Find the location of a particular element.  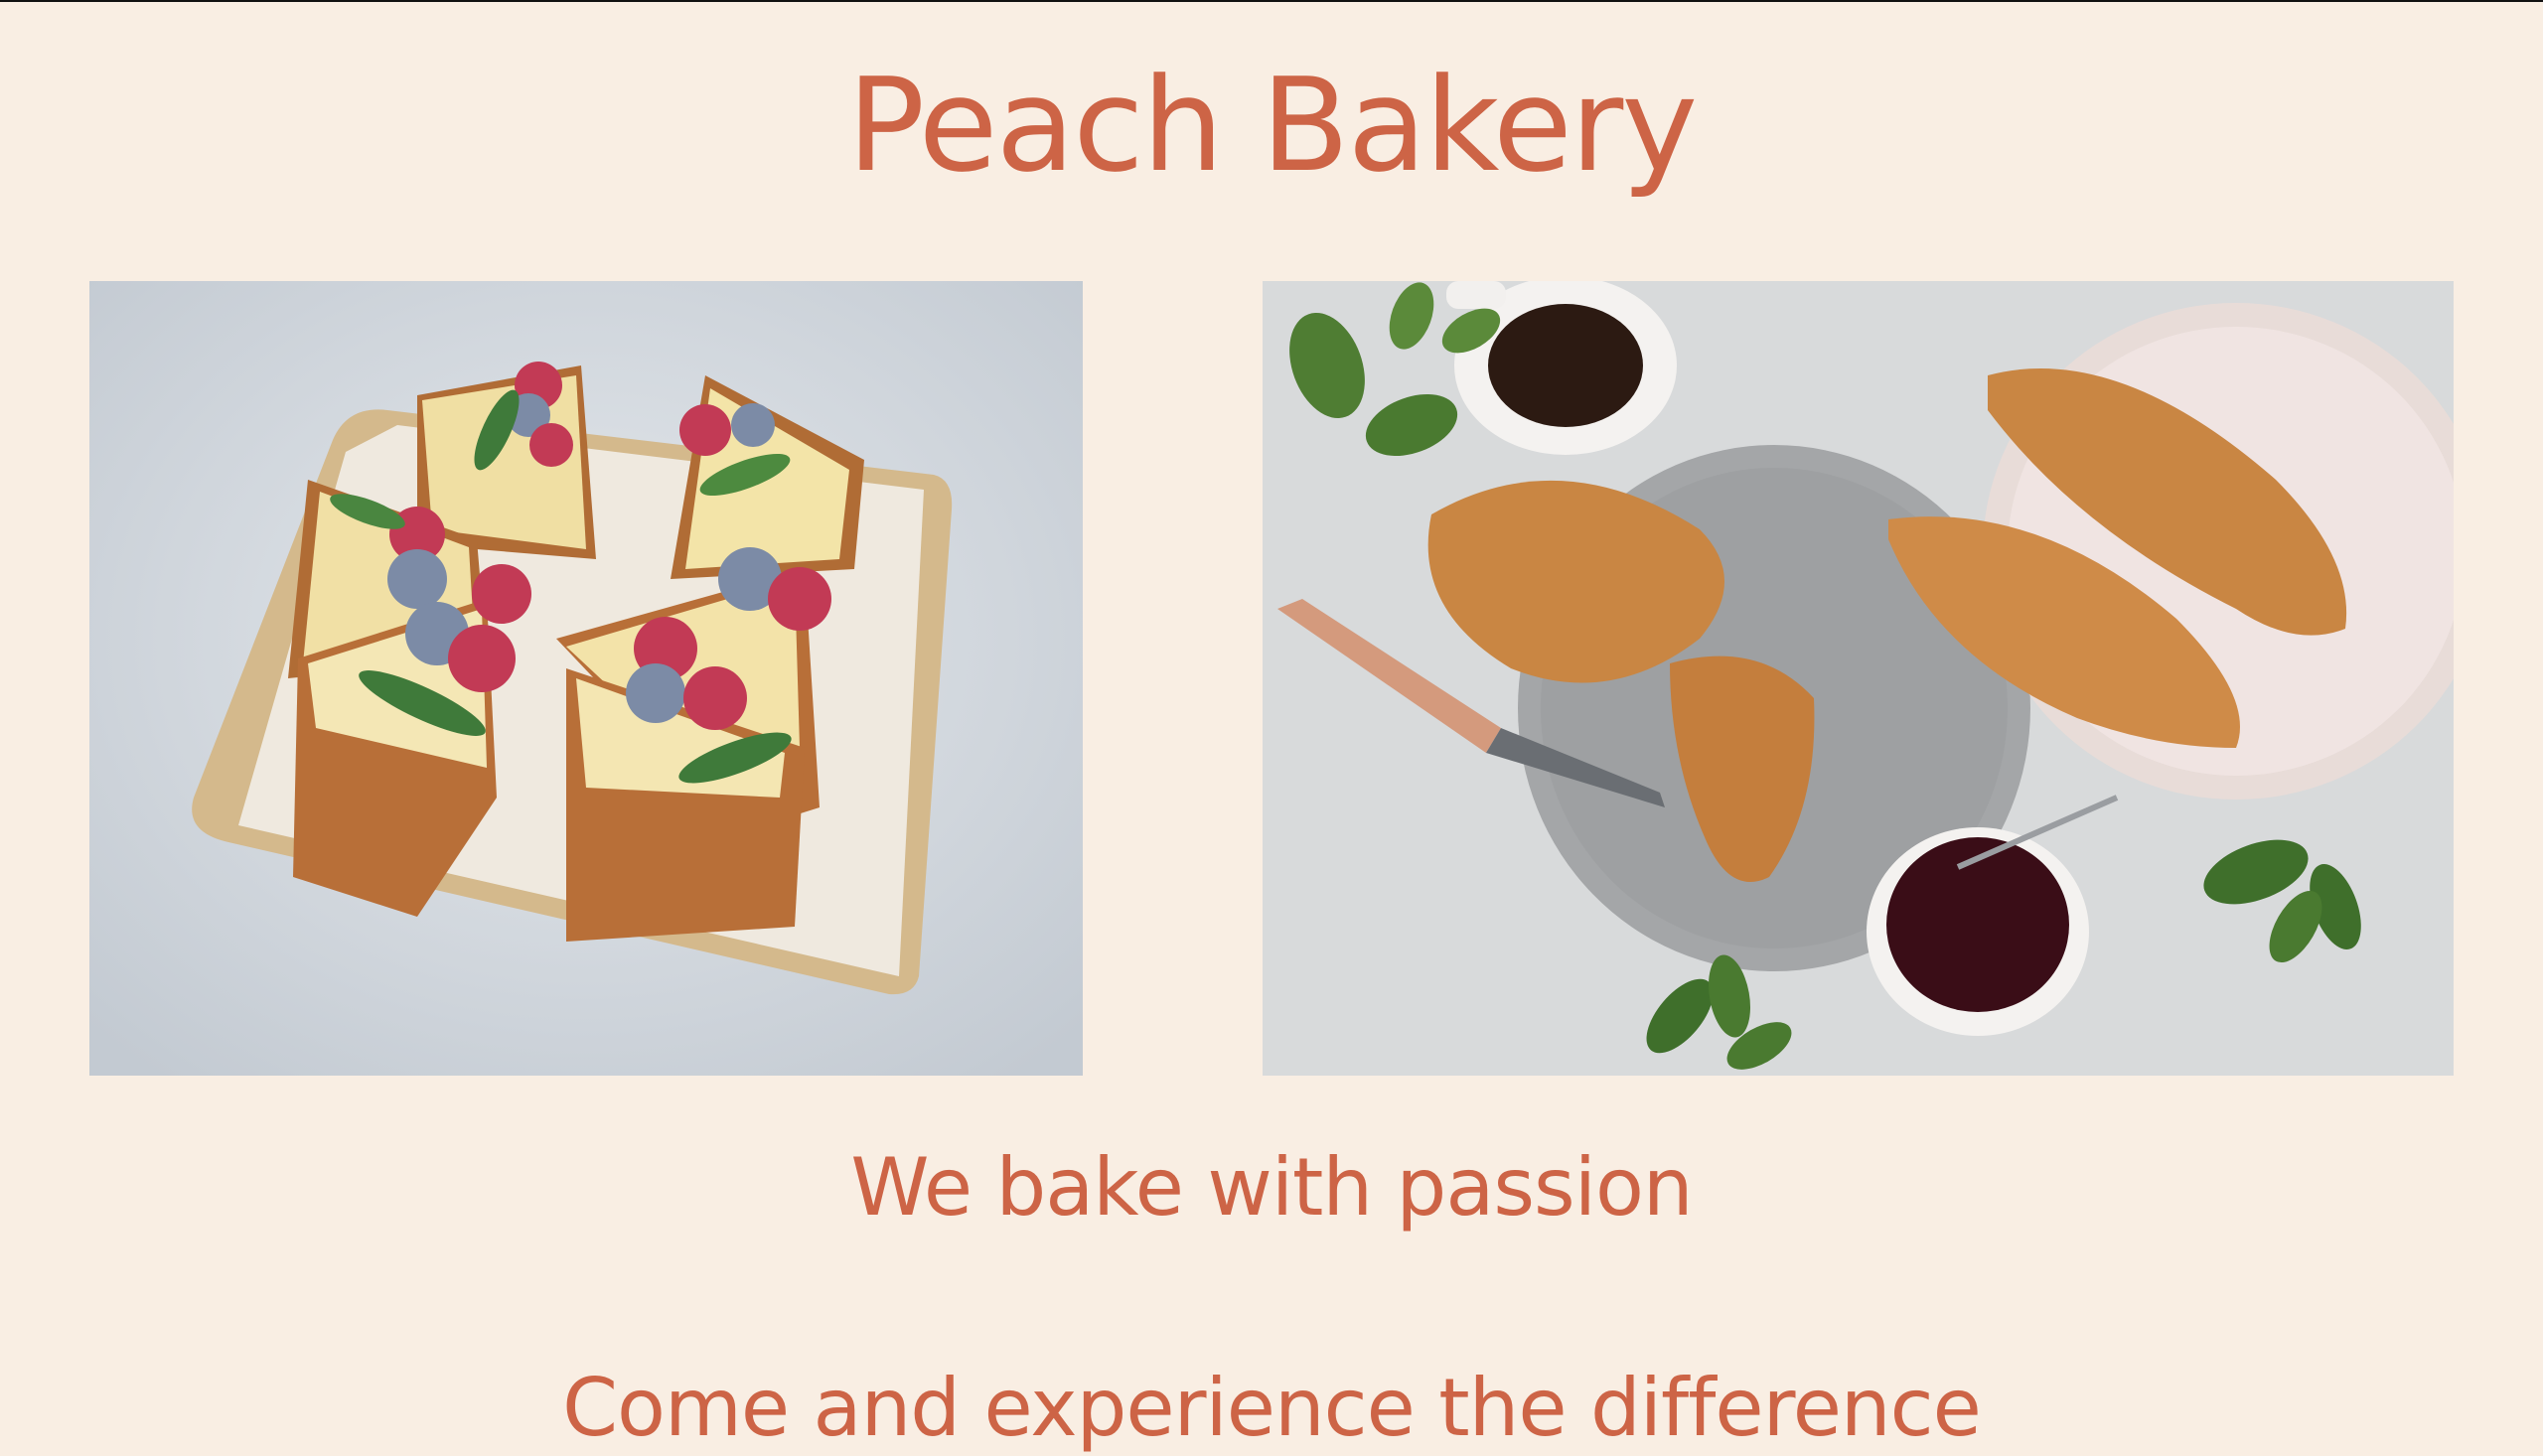

hero-subtagline: Come and experience the difference is located at coordinates (1272, 1408).